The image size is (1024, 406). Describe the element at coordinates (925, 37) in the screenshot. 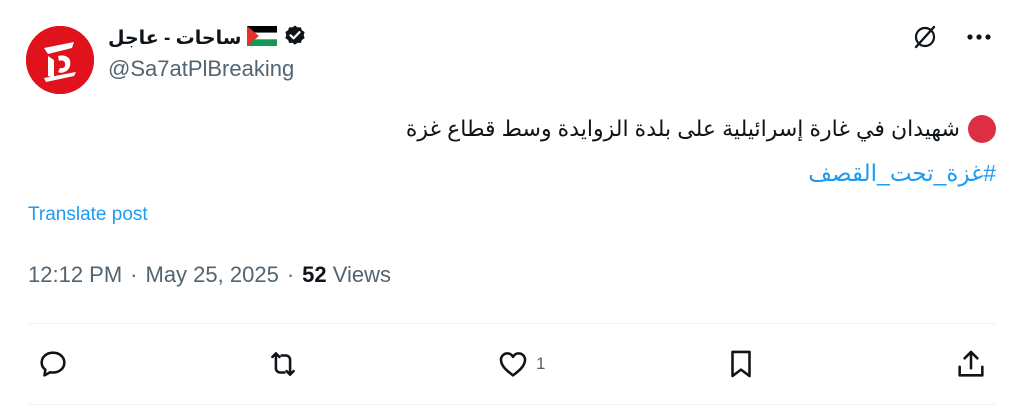

I see `grok-icon` at that location.